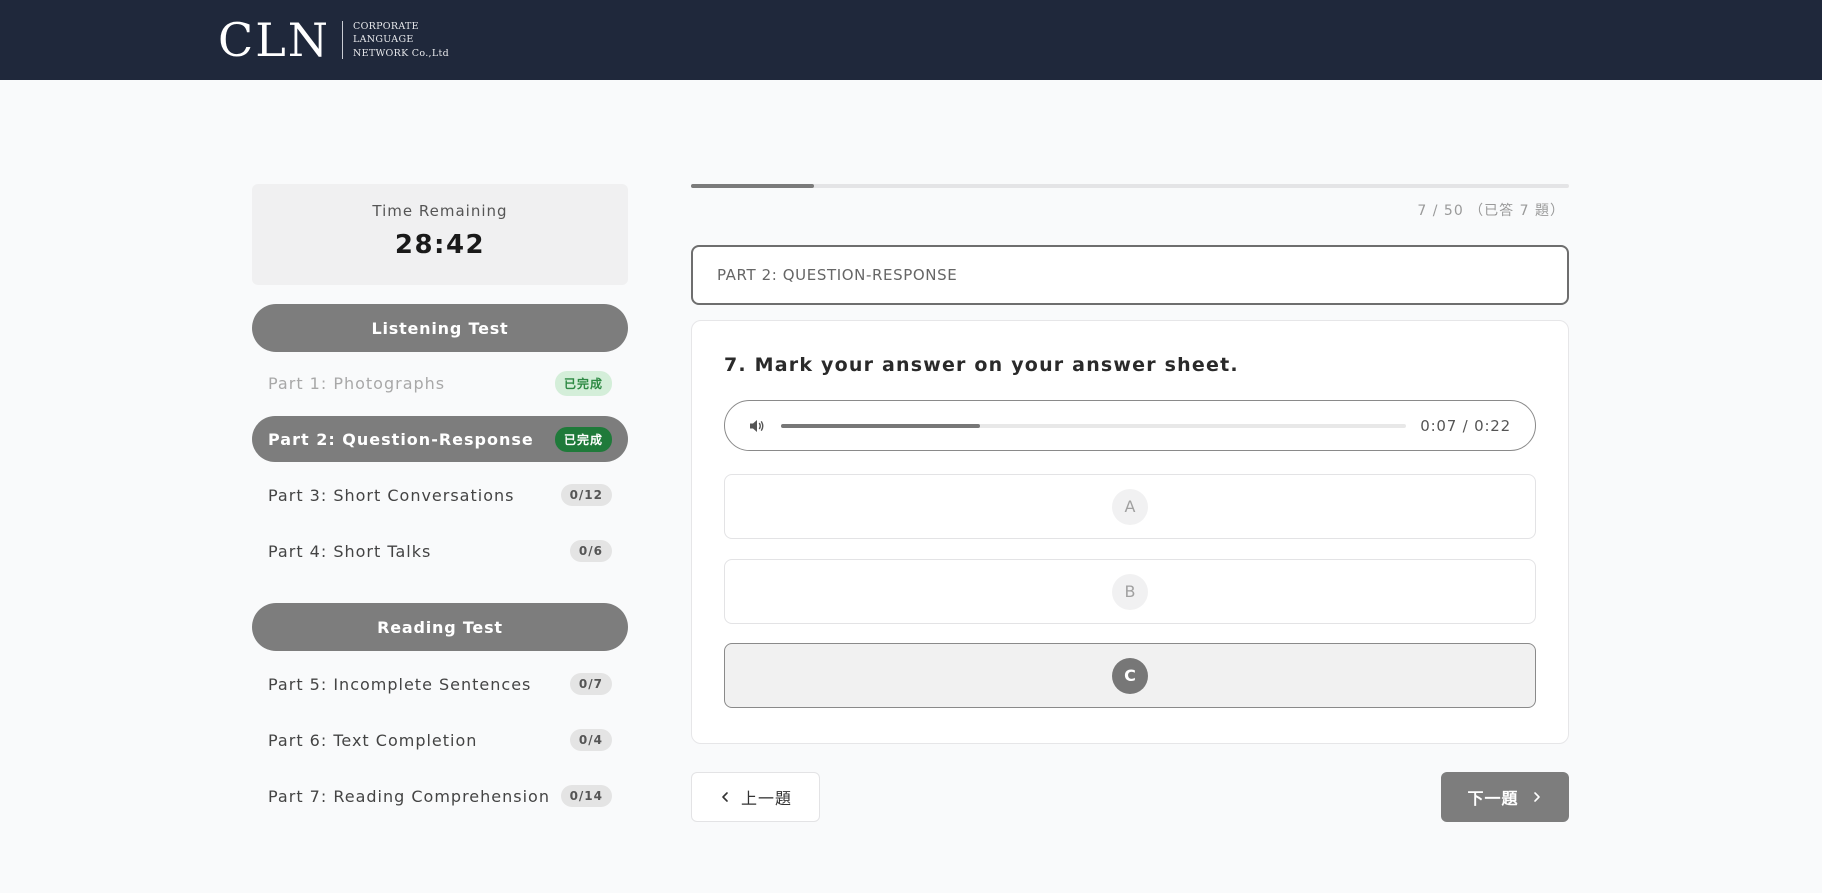 This screenshot has width=1822, height=893. I want to click on part-header: PART 2: QUESTION-RESPONSE, so click(1130, 275).